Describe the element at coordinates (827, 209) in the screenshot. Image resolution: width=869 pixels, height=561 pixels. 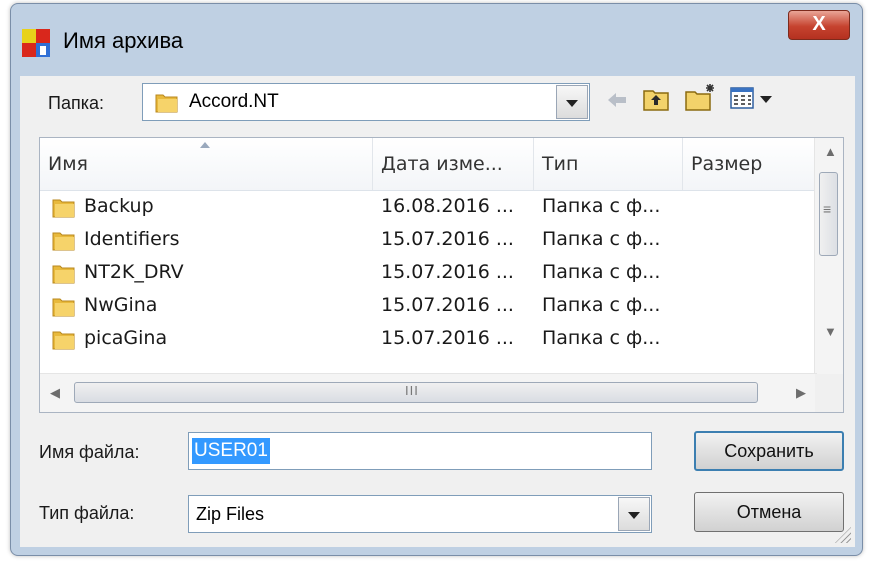
I see `scroll-grip-icon: ≡` at that location.